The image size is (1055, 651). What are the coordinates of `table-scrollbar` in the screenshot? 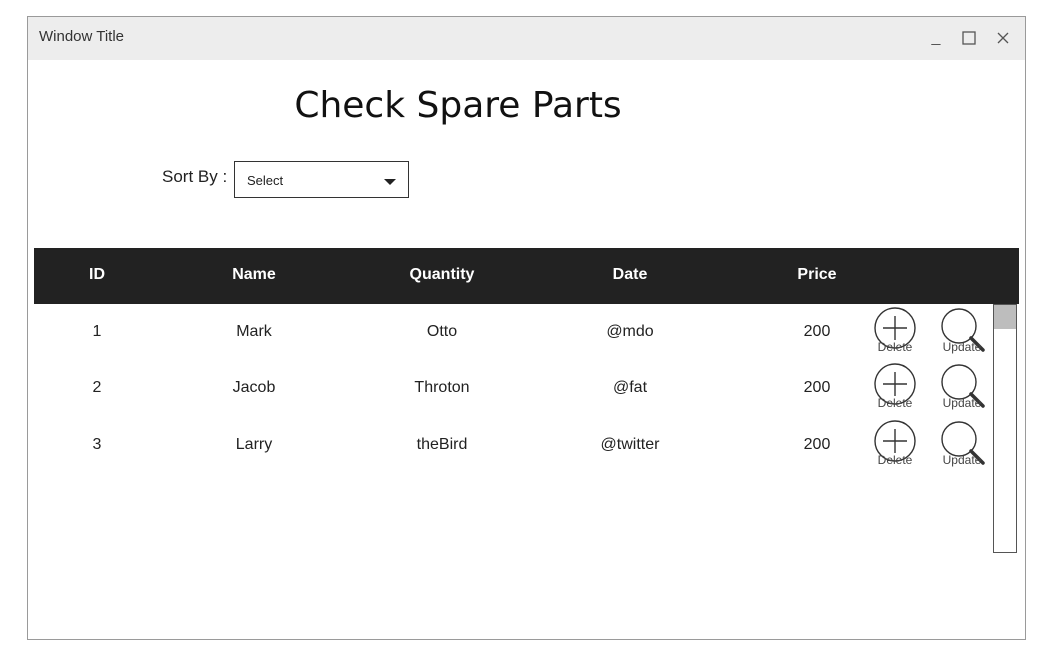 It's located at (1005, 428).